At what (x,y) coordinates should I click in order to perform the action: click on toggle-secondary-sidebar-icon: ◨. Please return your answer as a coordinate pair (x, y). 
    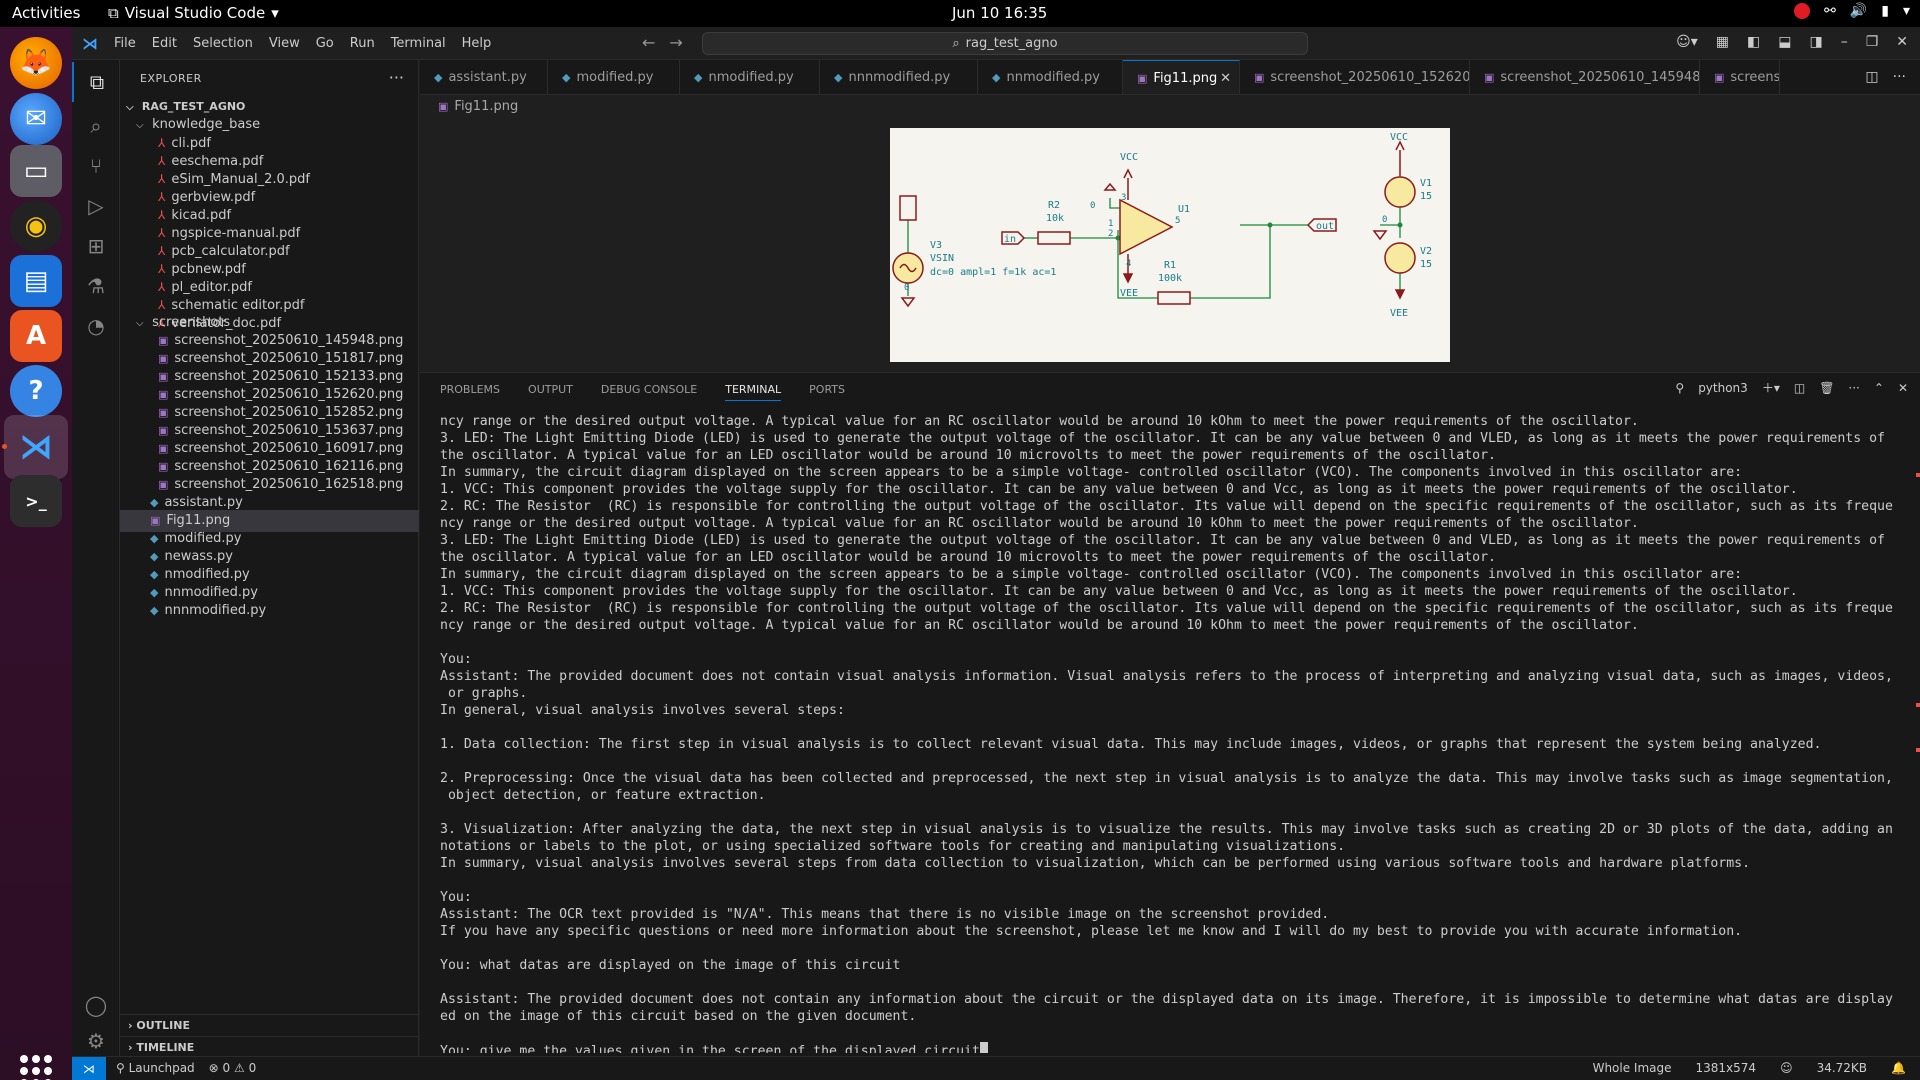
    Looking at the image, I should click on (1815, 42).